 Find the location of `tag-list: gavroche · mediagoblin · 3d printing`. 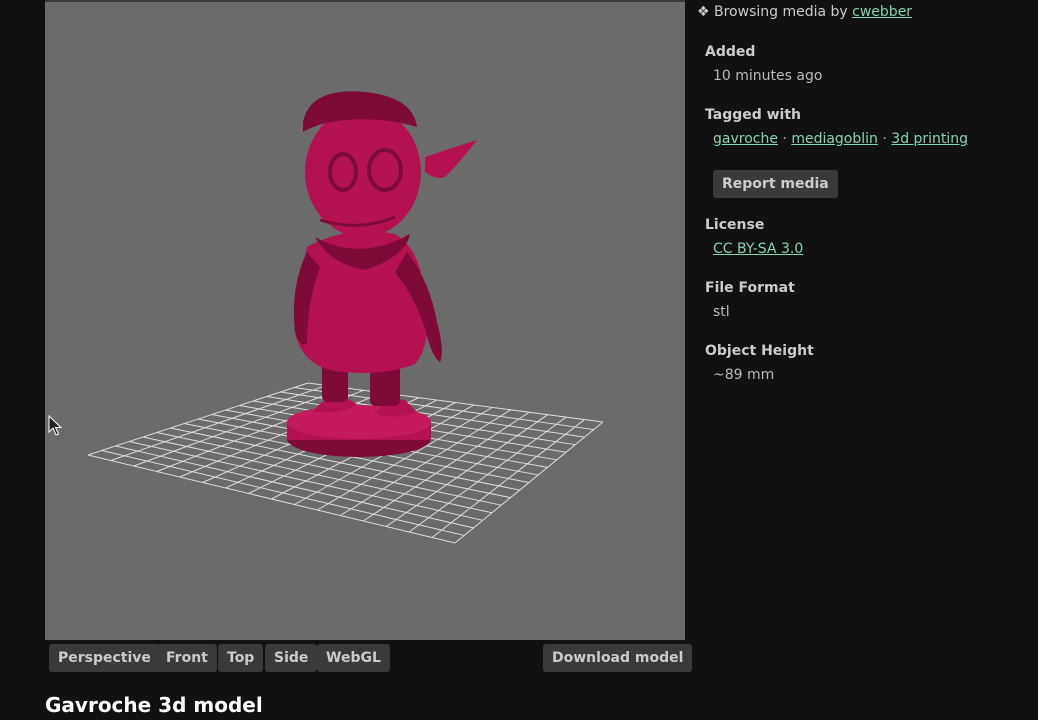

tag-list: gavroche · mediagoblin · 3d printing is located at coordinates (840, 139).